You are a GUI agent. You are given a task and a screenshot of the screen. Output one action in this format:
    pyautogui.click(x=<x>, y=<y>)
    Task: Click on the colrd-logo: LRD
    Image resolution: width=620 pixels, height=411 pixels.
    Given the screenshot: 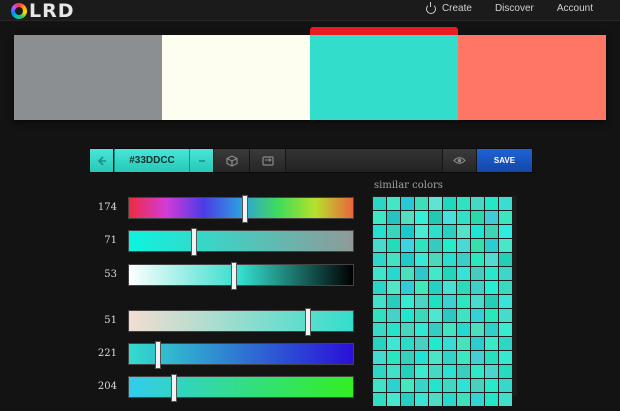 What is the action you would take?
    pyautogui.click(x=43, y=11)
    